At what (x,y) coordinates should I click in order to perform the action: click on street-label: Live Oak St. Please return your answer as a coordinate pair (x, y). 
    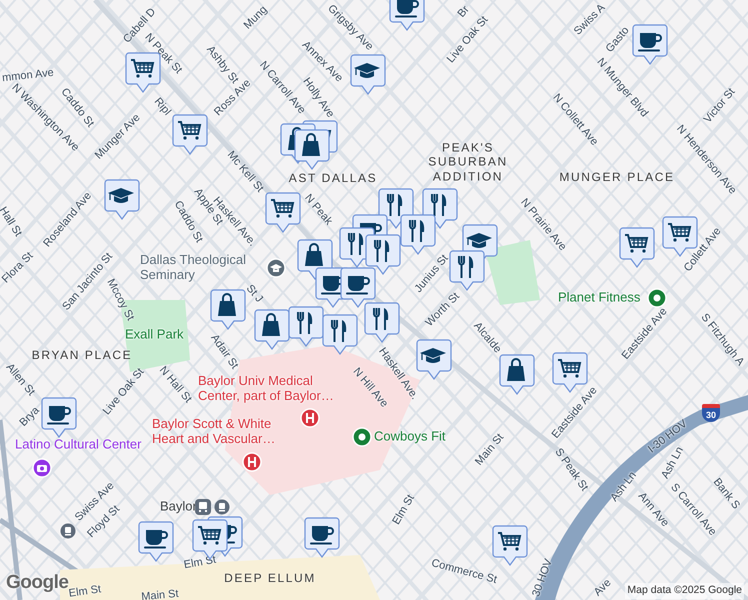
    Looking at the image, I should click on (124, 392).